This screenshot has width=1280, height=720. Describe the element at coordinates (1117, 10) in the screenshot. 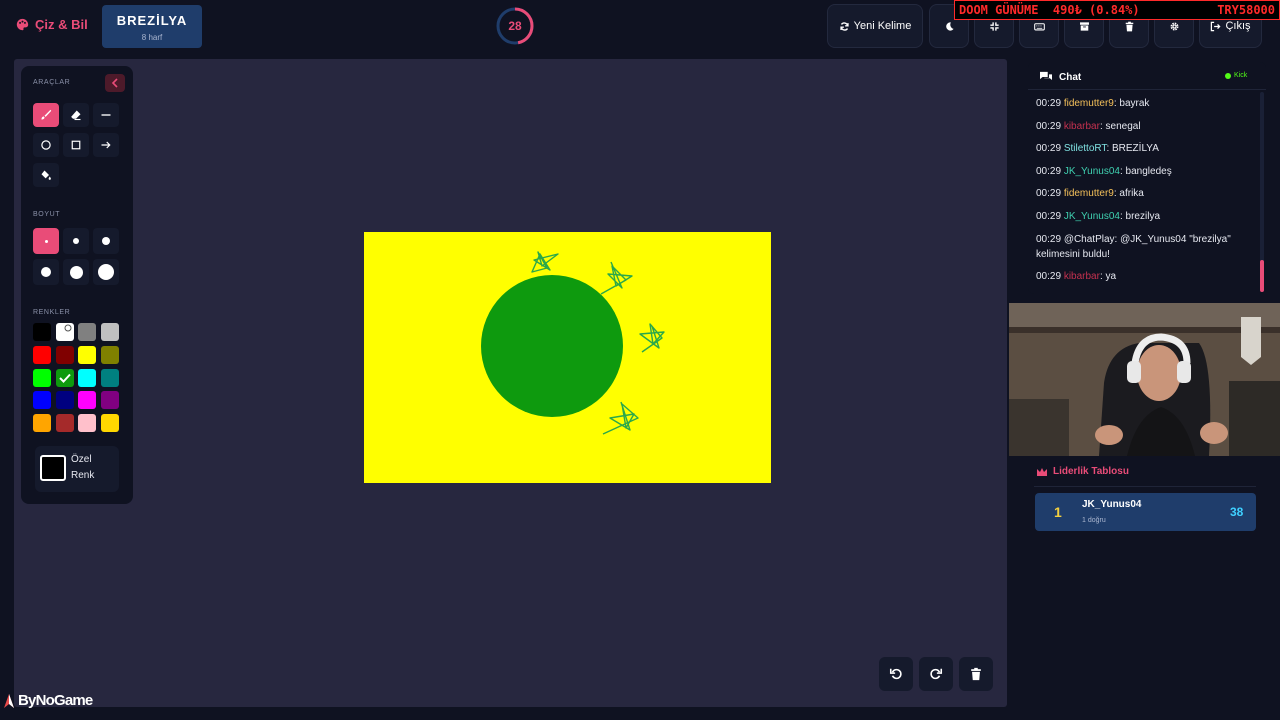

I see `stream-ticker: DOOM GÜNÜME 490₺ (0.84%) TRY58000` at that location.